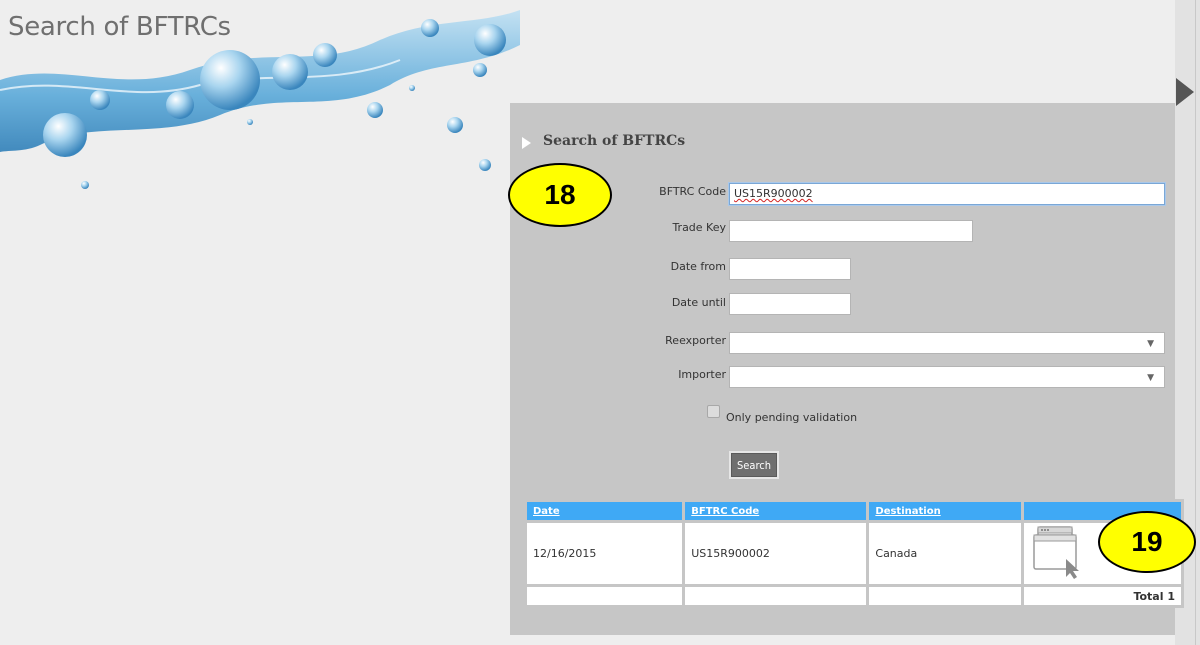  What do you see at coordinates (945, 511) in the screenshot?
I see `column-header-destination: Destination` at bounding box center [945, 511].